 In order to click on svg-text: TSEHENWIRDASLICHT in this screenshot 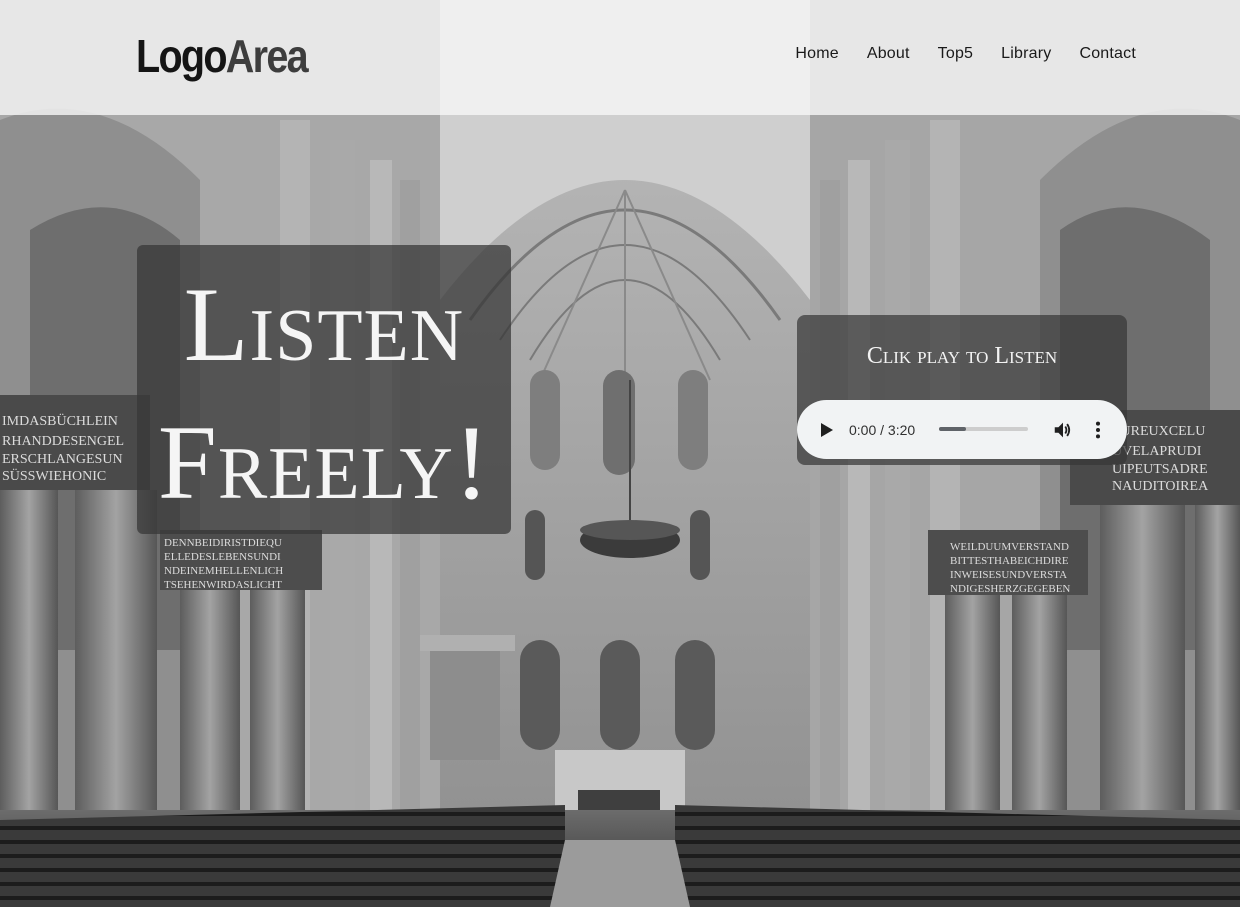, I will do `click(223, 585)`.